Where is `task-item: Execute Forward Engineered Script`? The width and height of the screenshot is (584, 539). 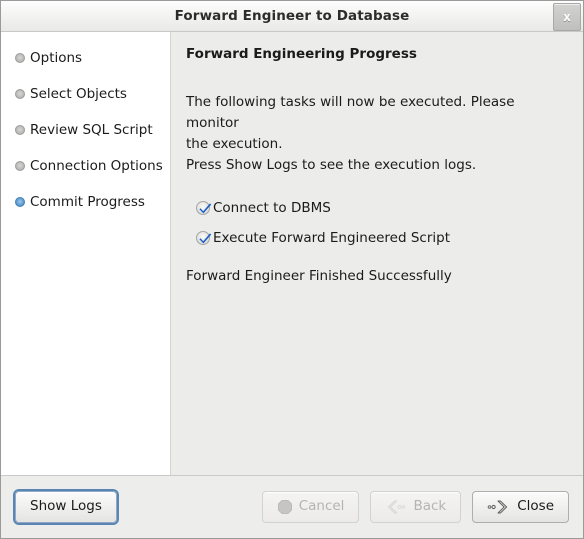 task-item: Execute Forward Engineered Script is located at coordinates (381, 238).